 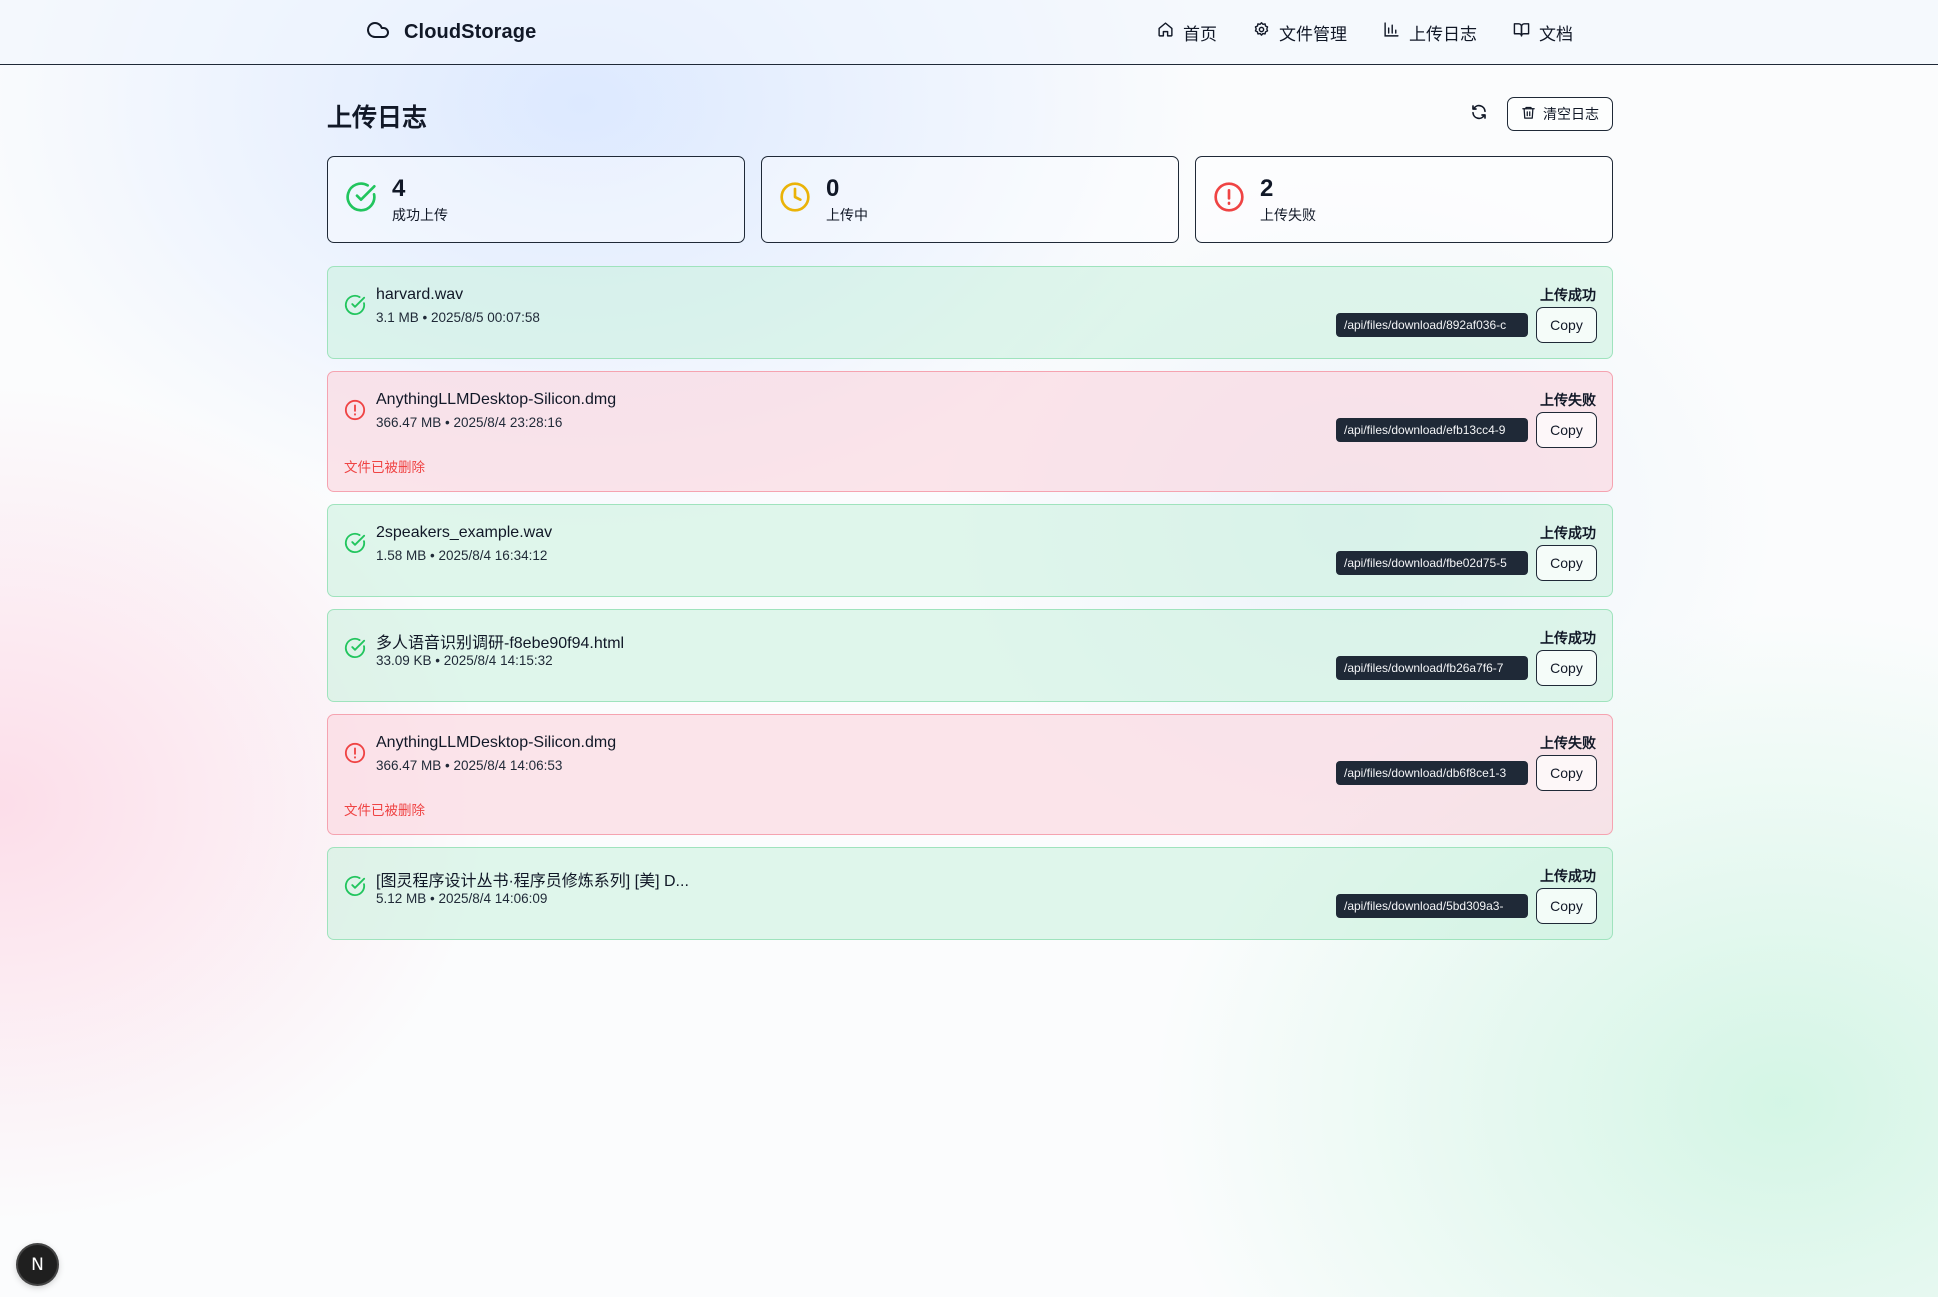 I want to click on nav-item-upload-log: 上传日志, so click(x=1430, y=32).